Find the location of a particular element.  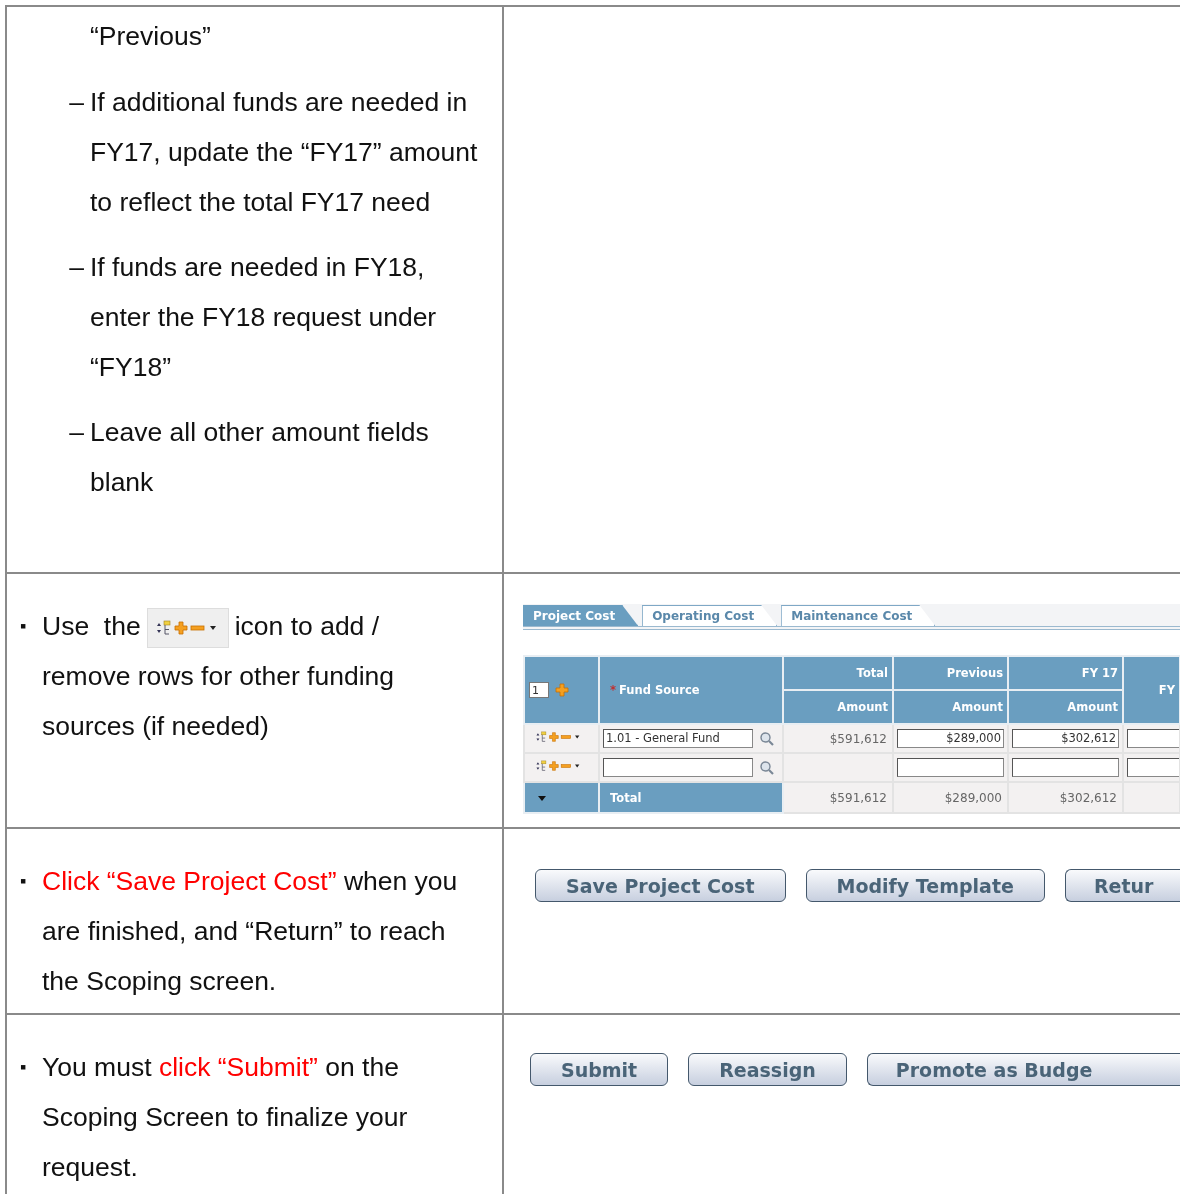

instruction-text: Use the is located at coordinates (91, 626).